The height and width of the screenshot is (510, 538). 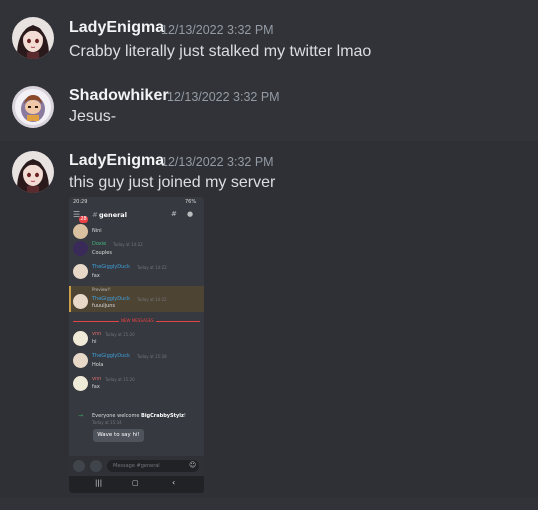 I want to click on message-content: Jesus-, so click(x=93, y=116).